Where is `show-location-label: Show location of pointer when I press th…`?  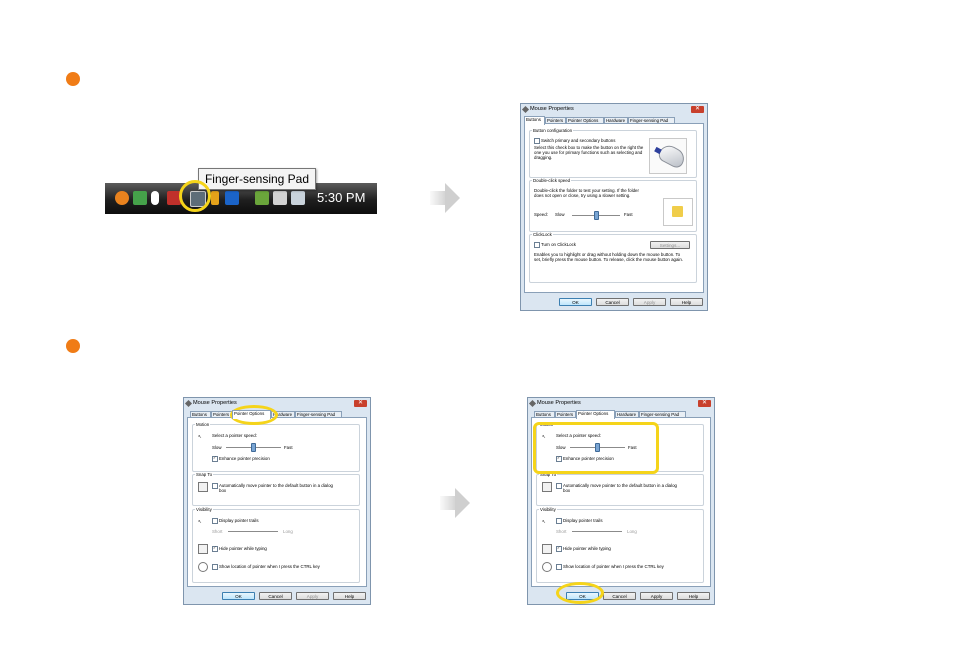
show-location-label: Show location of pointer when I press th… is located at coordinates (269, 566).